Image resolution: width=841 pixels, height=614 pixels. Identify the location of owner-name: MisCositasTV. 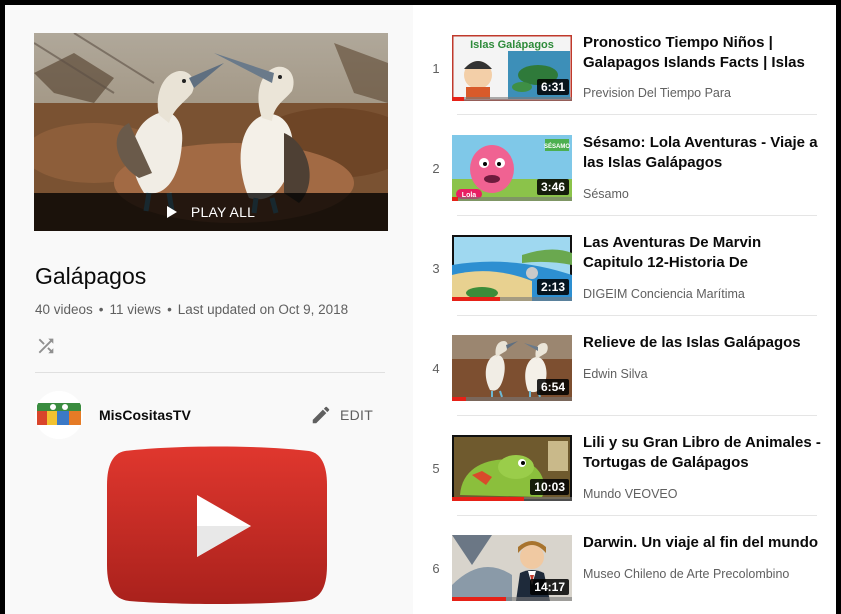
(145, 415).